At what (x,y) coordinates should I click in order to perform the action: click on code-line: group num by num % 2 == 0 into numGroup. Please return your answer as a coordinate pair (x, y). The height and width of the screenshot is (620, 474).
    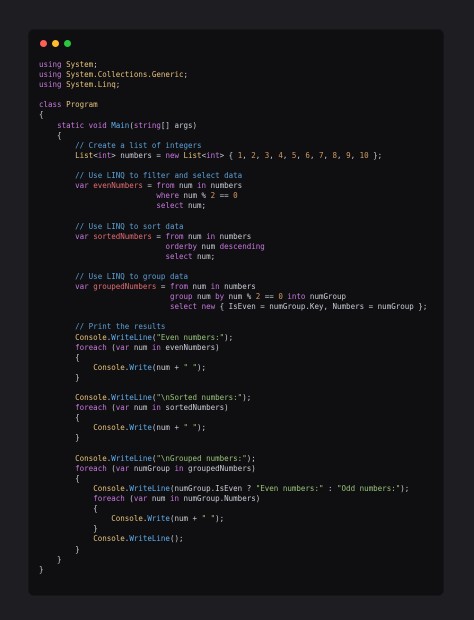
    Looking at the image, I should click on (233, 297).